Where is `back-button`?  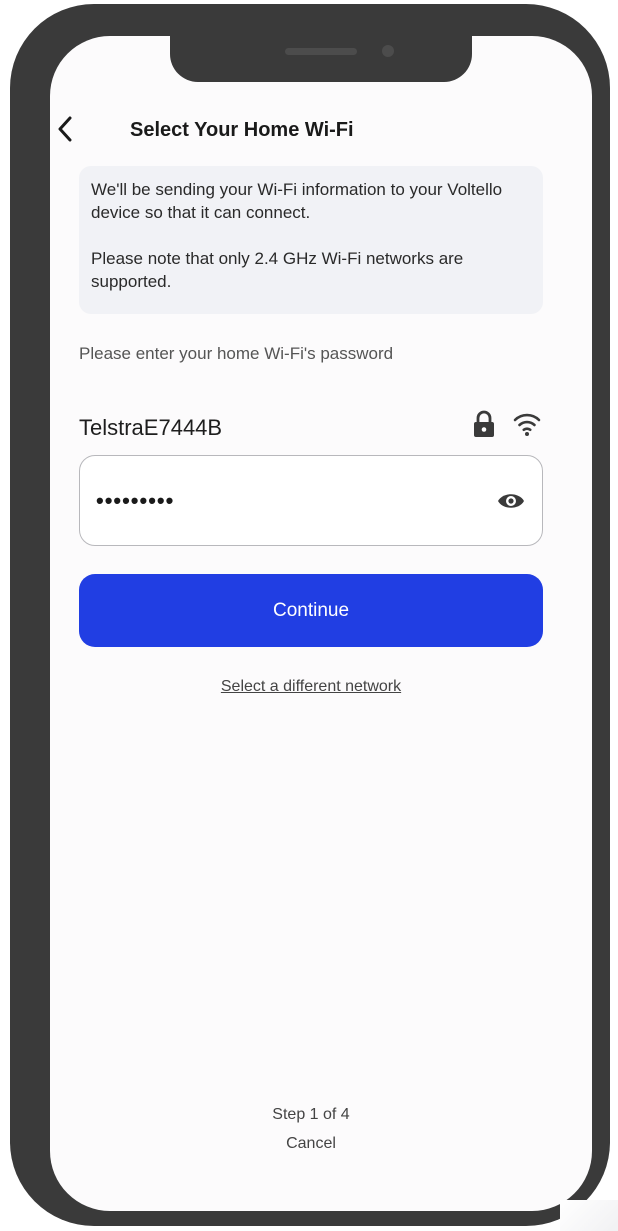 back-button is located at coordinates (66, 129).